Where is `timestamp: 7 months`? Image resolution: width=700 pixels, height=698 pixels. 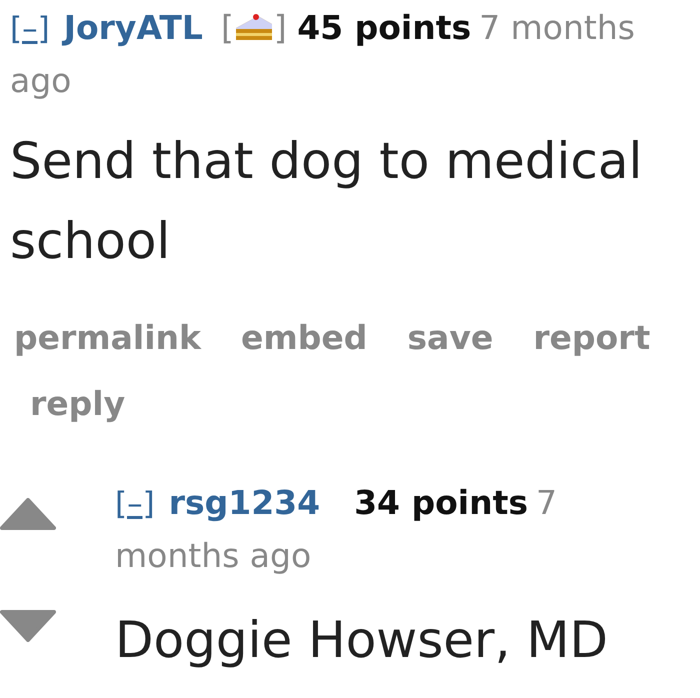
timestamp: 7 months is located at coordinates (557, 27).